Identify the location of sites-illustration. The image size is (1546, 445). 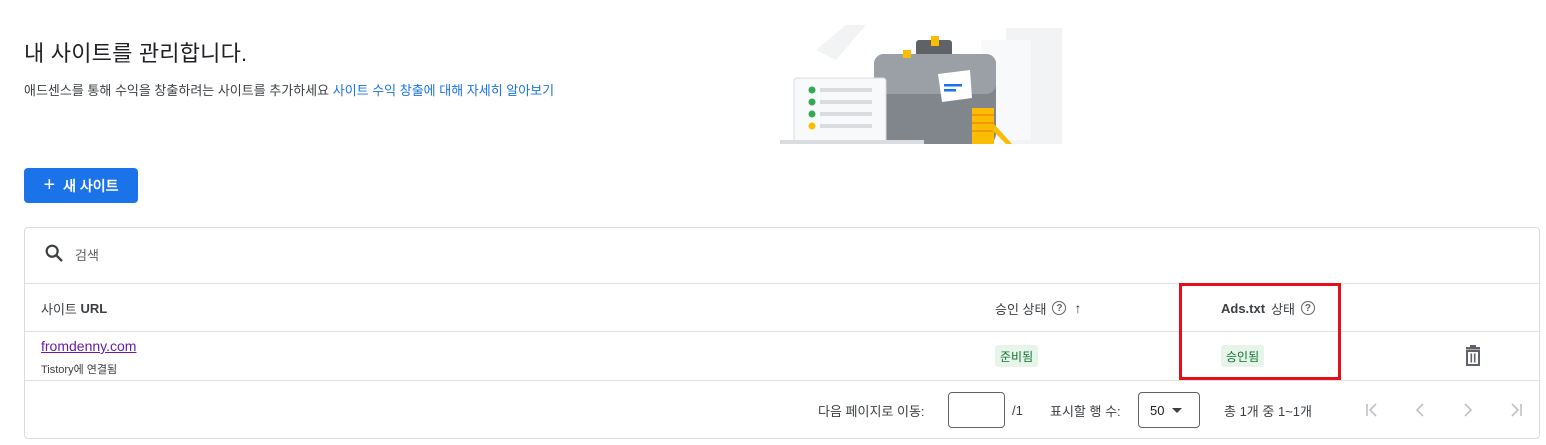
(921, 84).